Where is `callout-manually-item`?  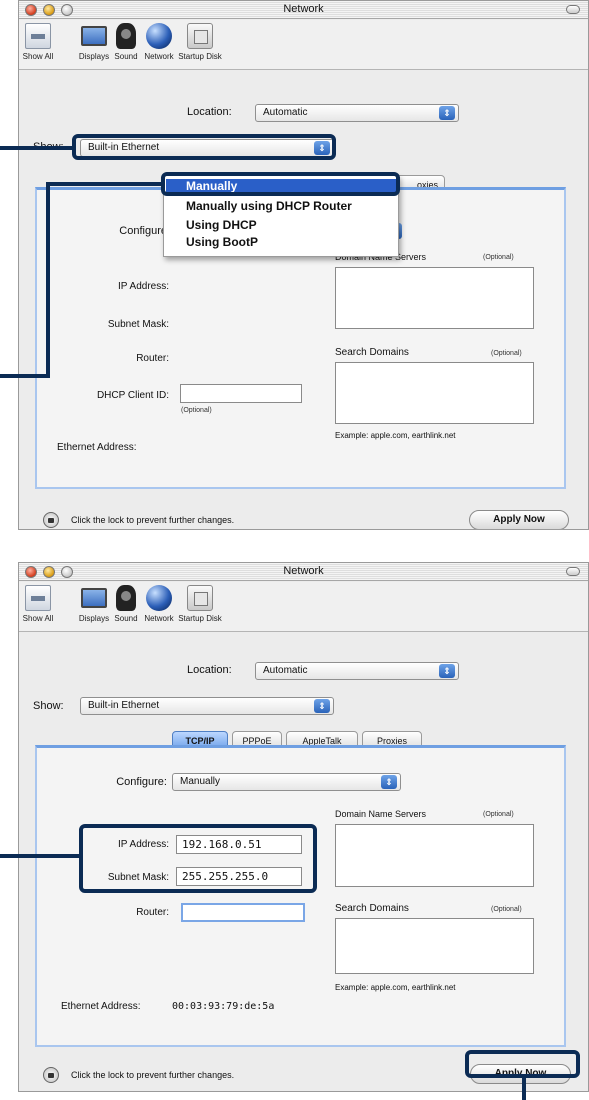 callout-manually-item is located at coordinates (280, 184).